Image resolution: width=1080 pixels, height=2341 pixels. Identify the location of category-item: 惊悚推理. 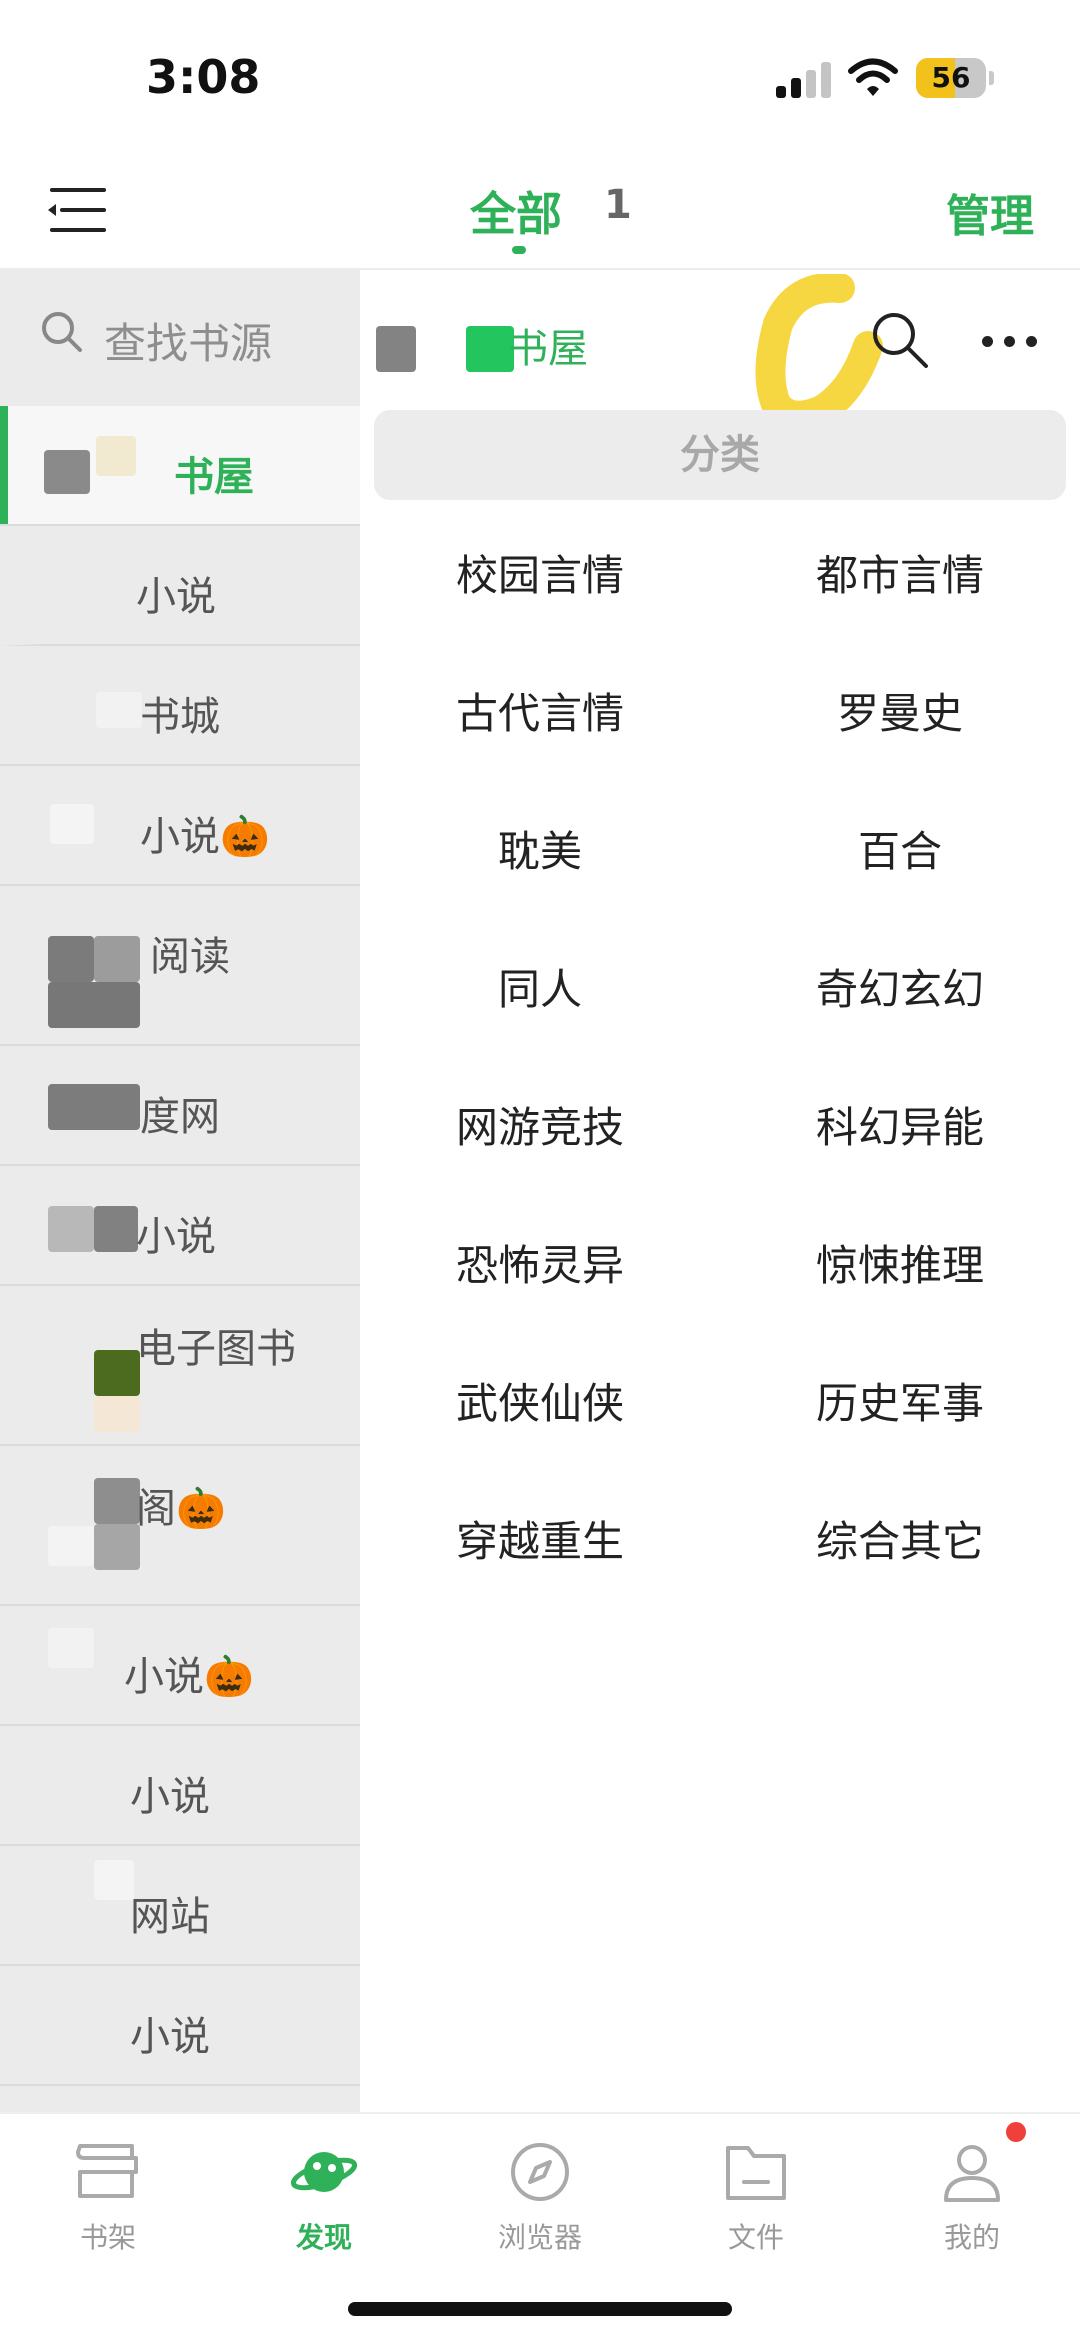
(900, 1262).